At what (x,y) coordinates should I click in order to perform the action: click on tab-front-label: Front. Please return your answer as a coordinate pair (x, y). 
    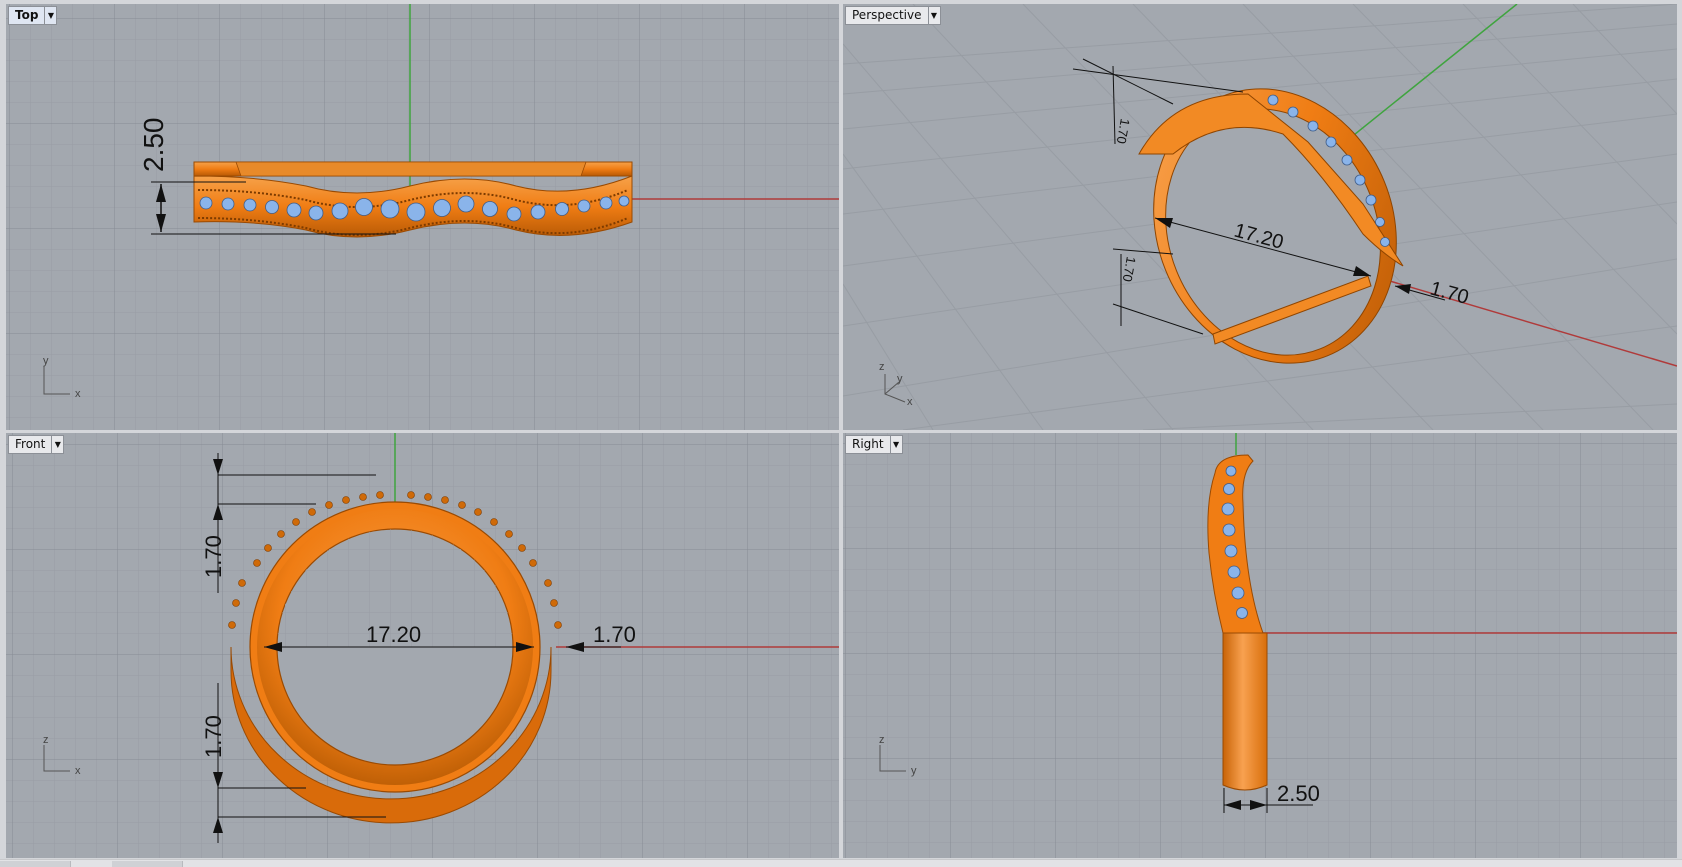
    Looking at the image, I should click on (30, 444).